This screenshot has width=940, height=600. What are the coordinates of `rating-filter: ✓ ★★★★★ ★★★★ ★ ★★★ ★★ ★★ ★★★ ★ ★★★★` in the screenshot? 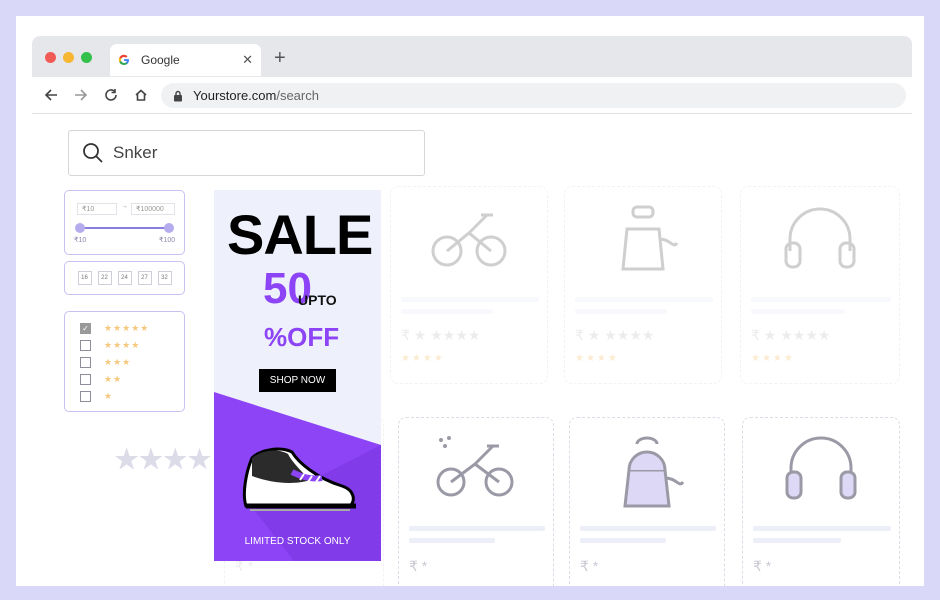 It's located at (138, 392).